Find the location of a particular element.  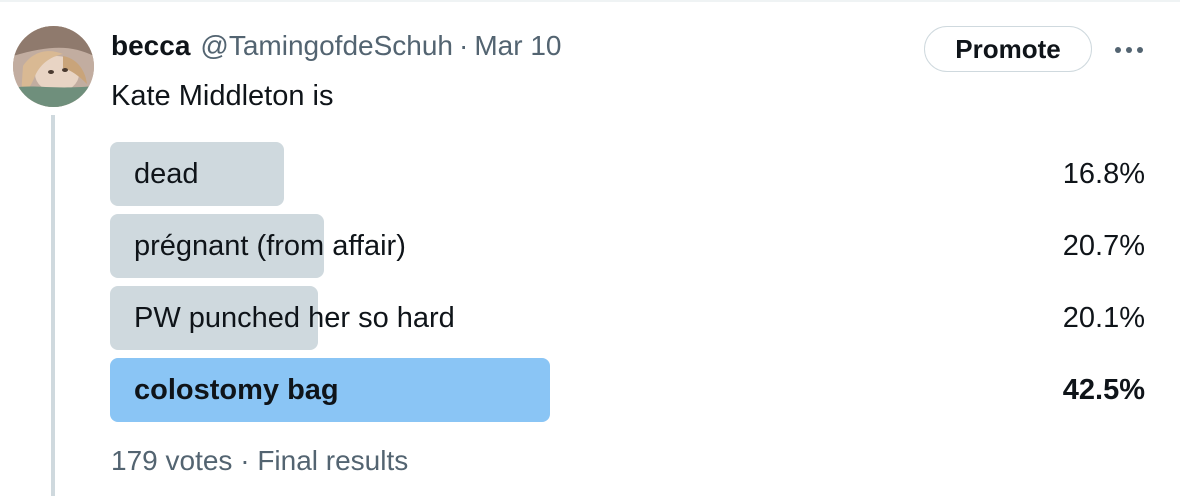

more-options-button is located at coordinates (1129, 50).